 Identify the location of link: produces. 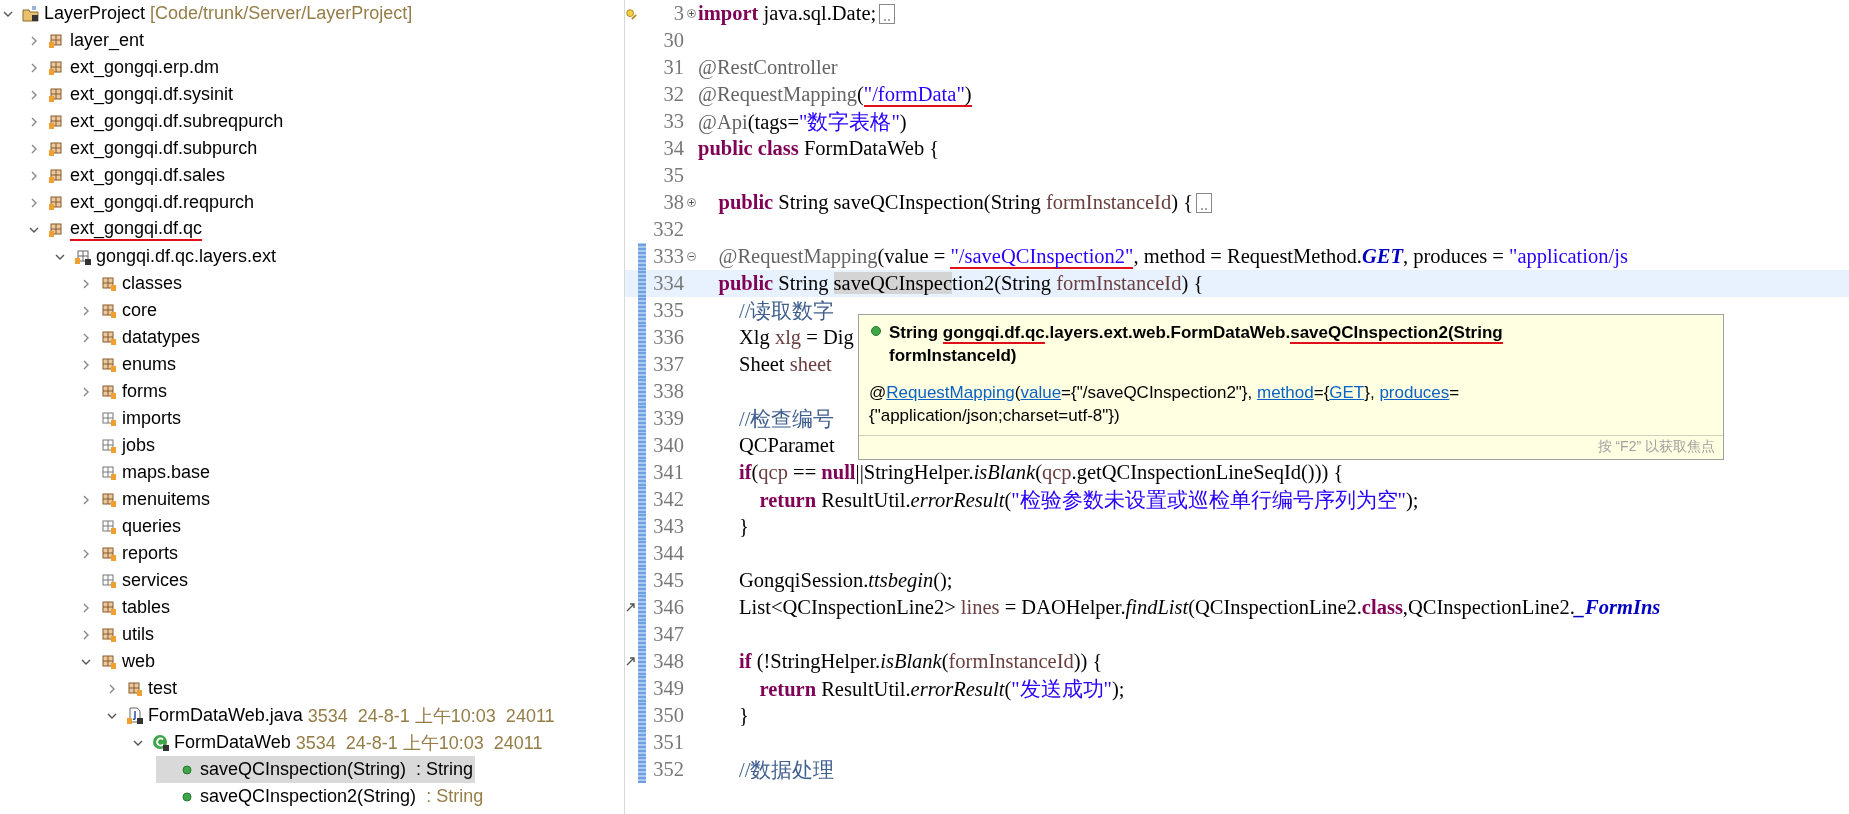
(1414, 392).